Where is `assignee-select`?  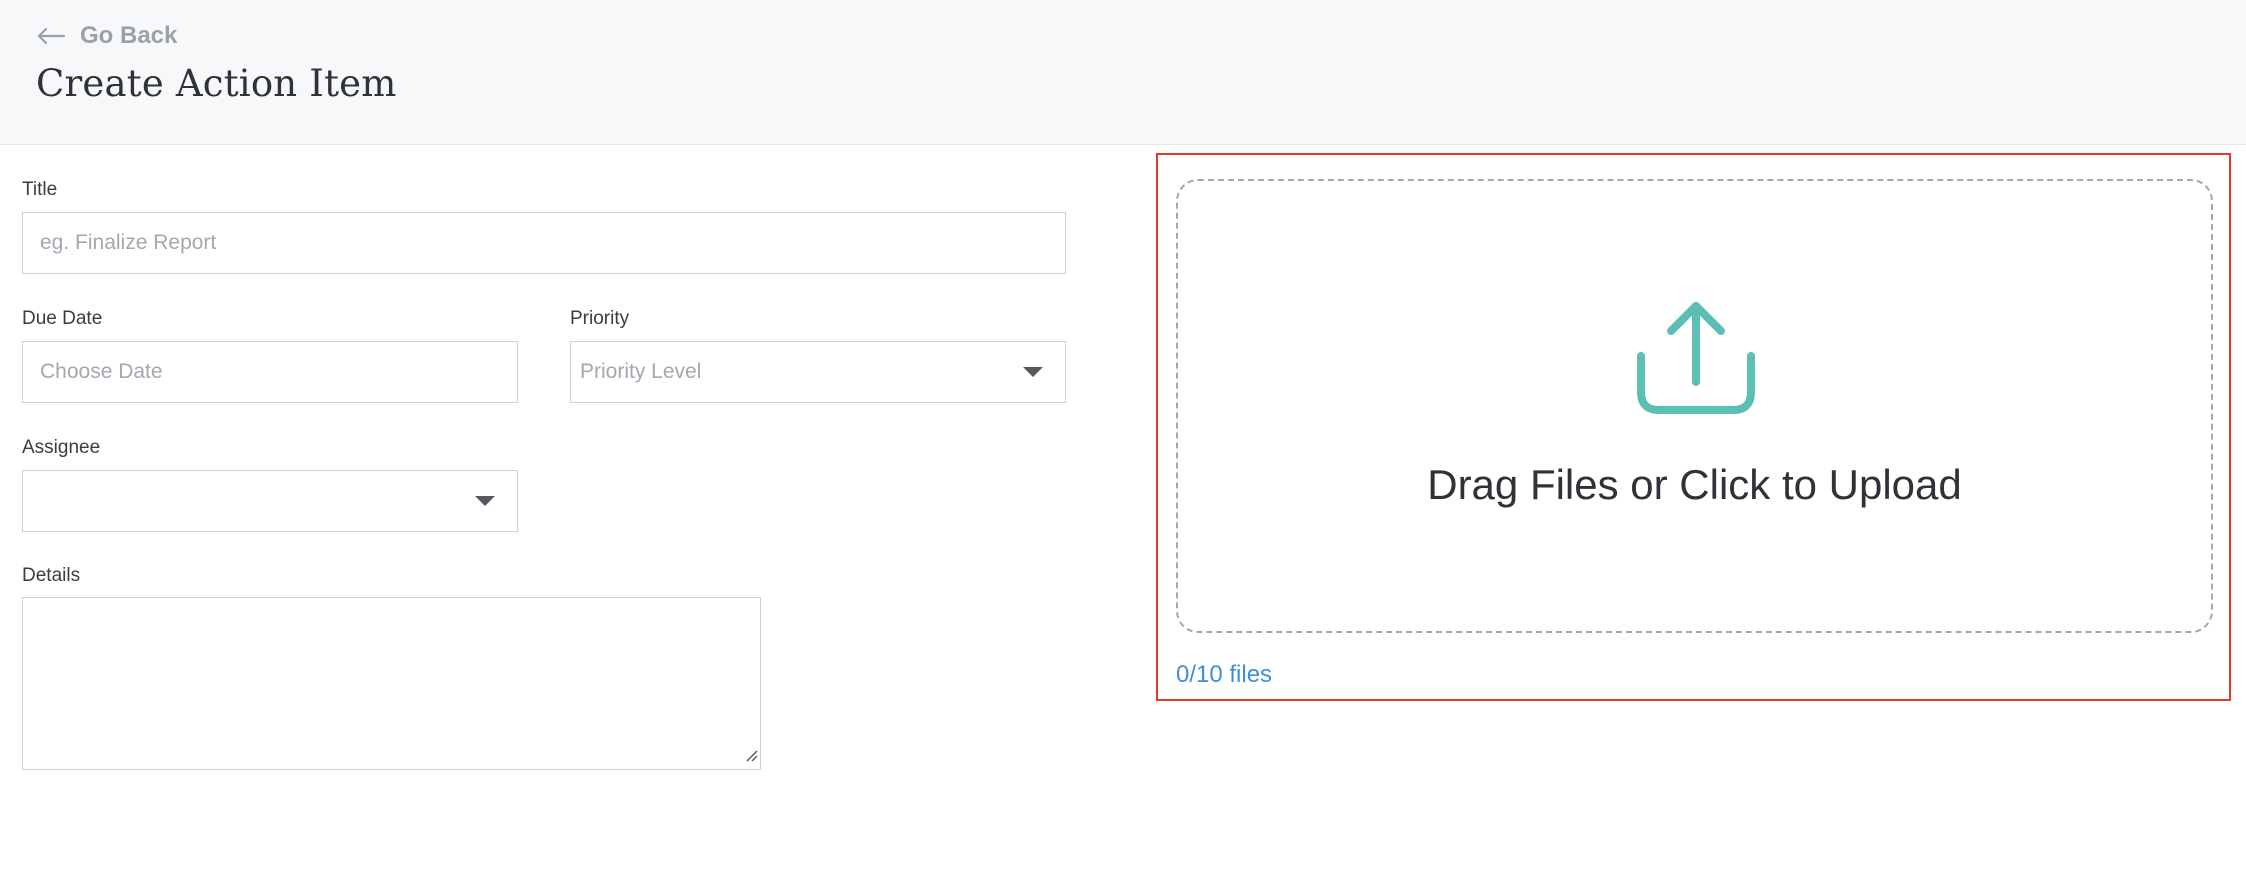 assignee-select is located at coordinates (270, 501).